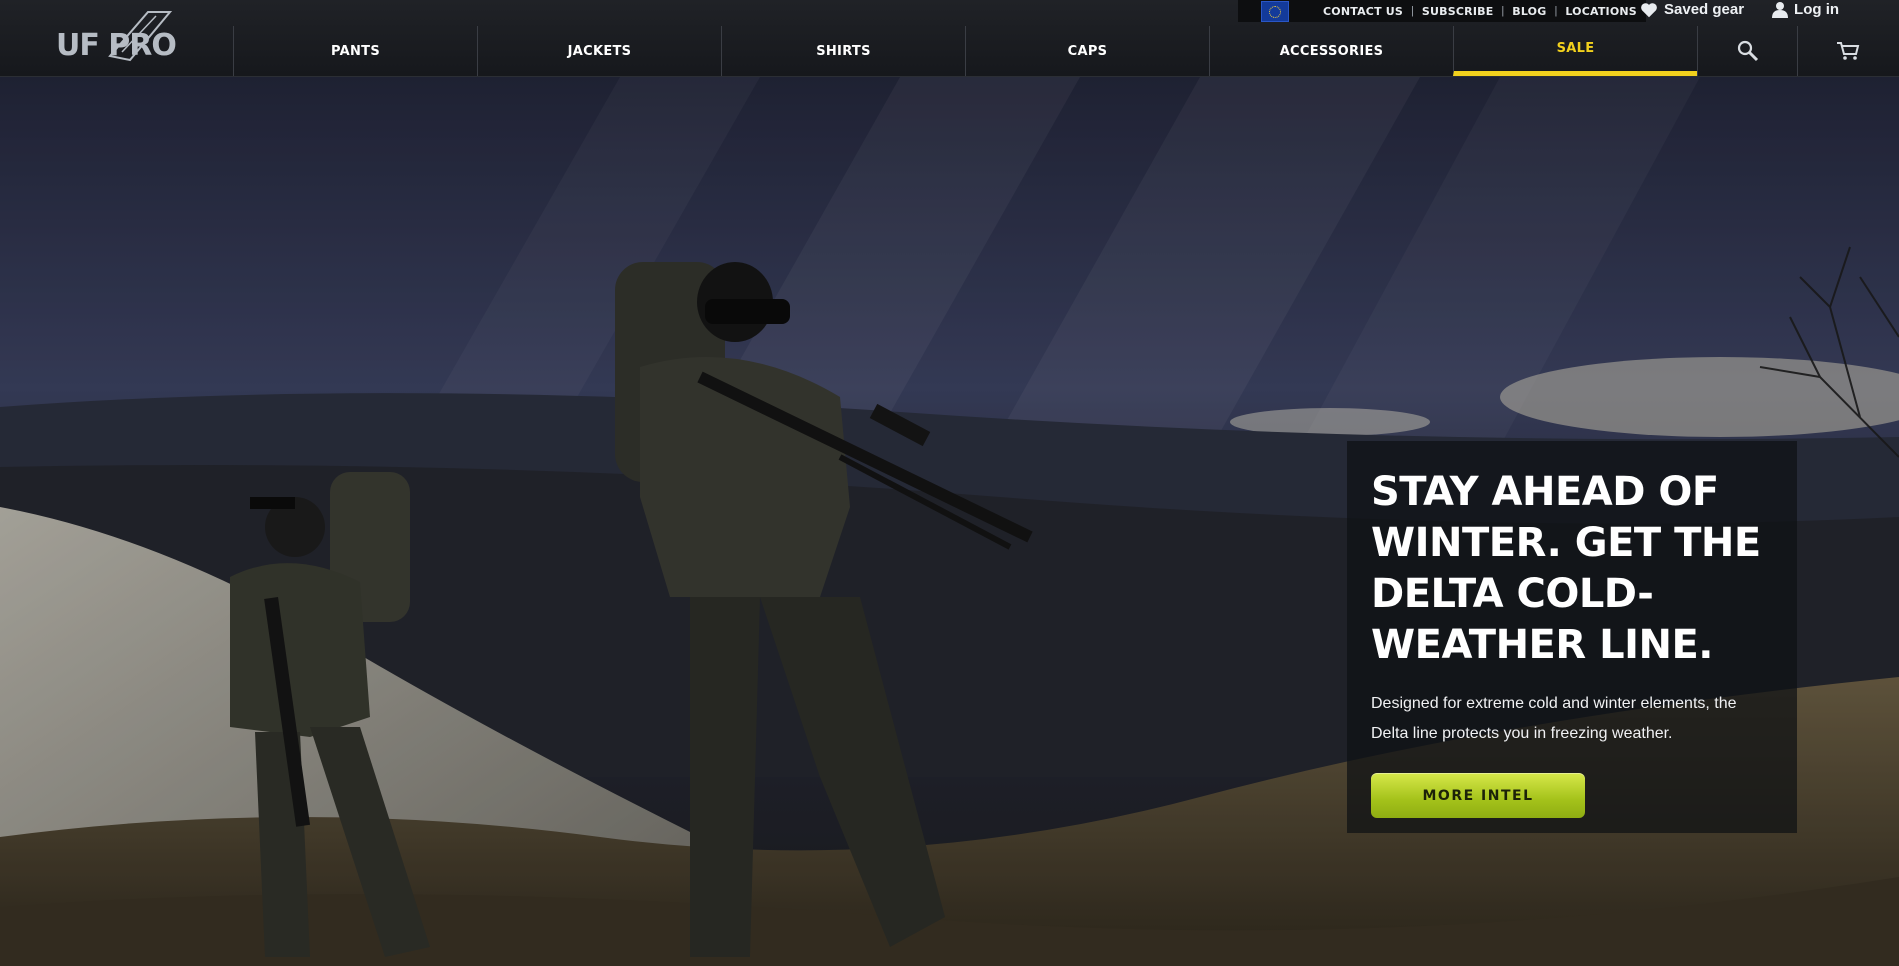 The height and width of the screenshot is (966, 1899). I want to click on subscribe-link: SUBSCRIBE, so click(1458, 11).